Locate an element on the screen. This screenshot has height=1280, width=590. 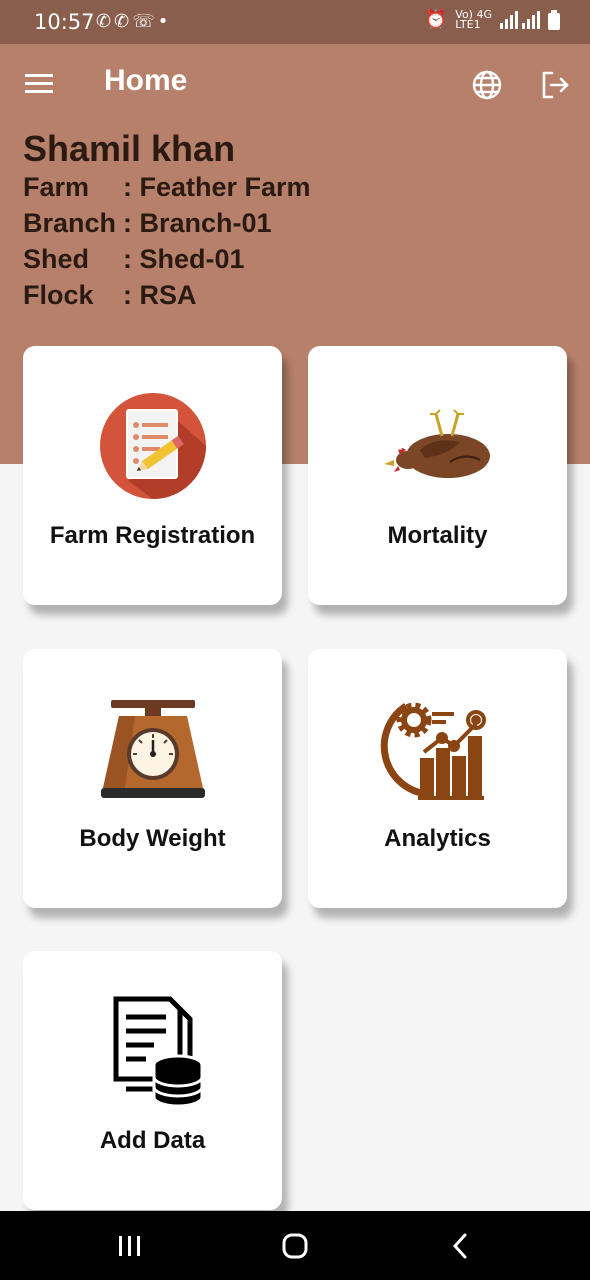
globe-icon is located at coordinates (487, 85).